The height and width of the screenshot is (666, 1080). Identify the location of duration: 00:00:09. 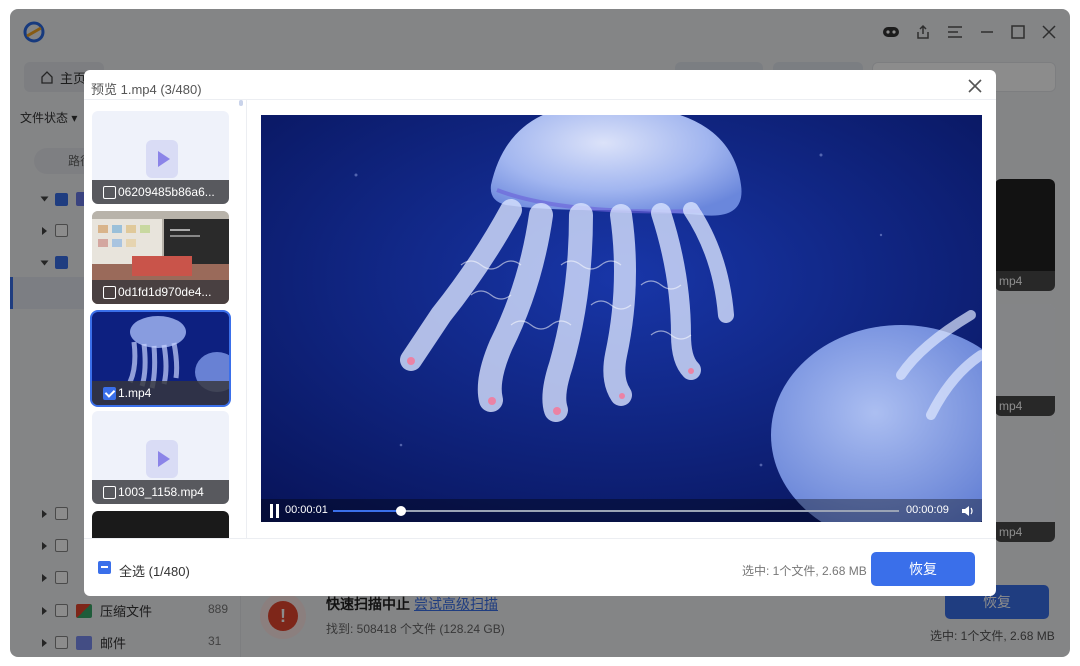
(927, 510).